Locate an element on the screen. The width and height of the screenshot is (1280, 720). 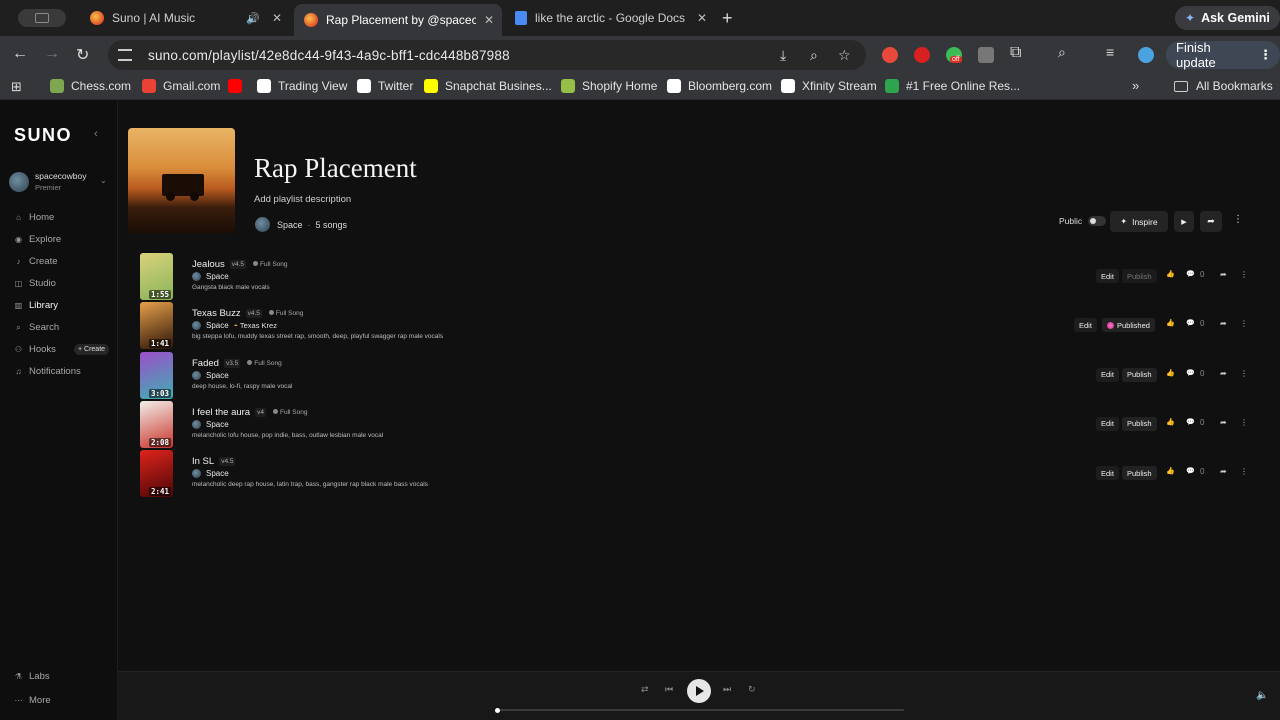
tab-rap-placement: Rap Placement by @spacecowboy ✕ is located at coordinates (398, 20).